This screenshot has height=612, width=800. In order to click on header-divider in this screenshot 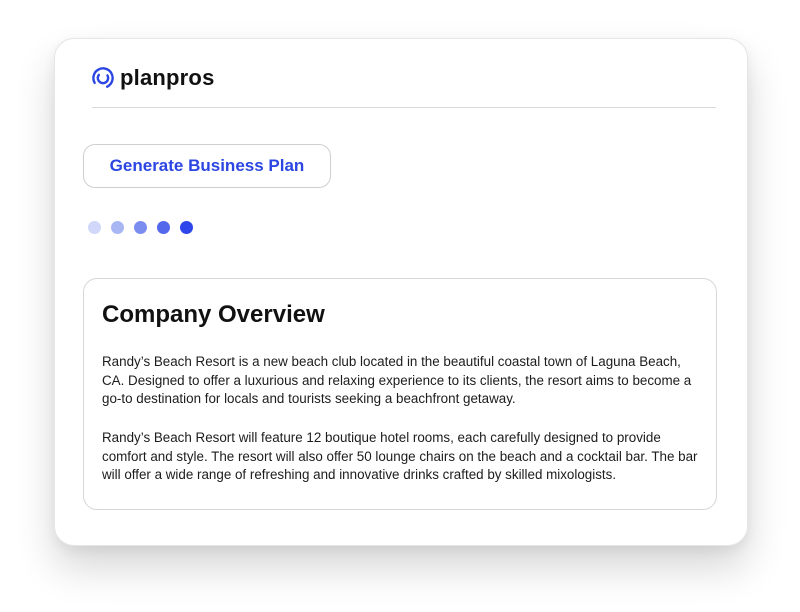, I will do `click(404, 107)`.